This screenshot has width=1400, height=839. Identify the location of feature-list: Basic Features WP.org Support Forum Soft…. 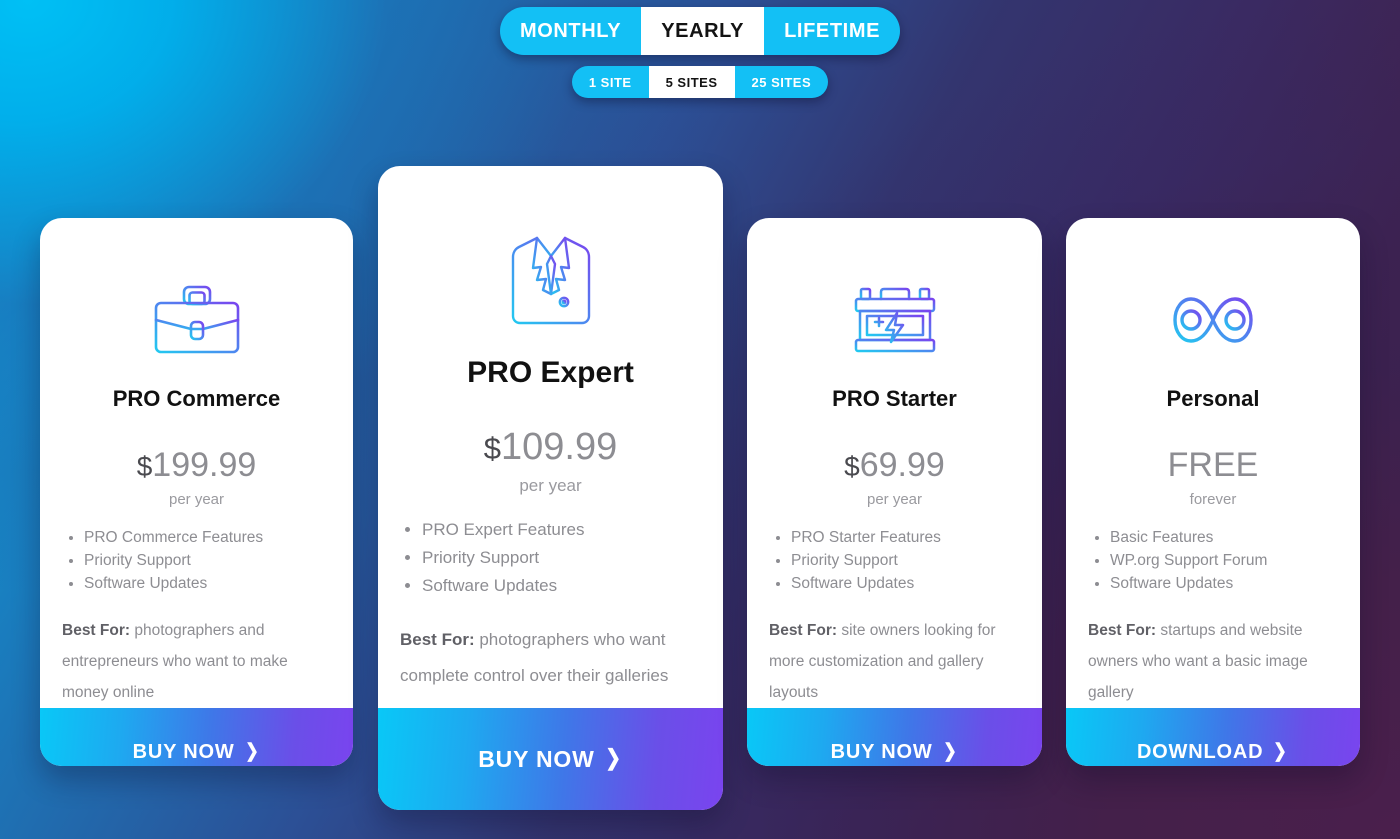
(1213, 560).